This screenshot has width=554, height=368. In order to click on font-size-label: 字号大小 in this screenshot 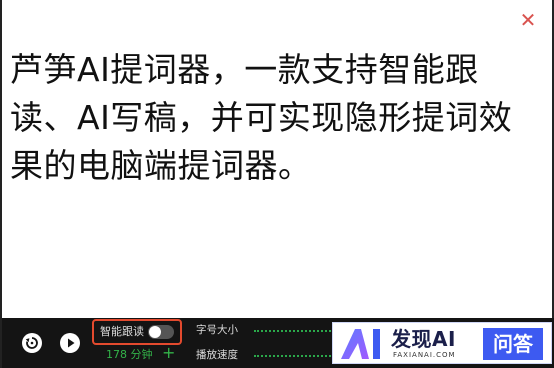, I will do `click(217, 330)`.